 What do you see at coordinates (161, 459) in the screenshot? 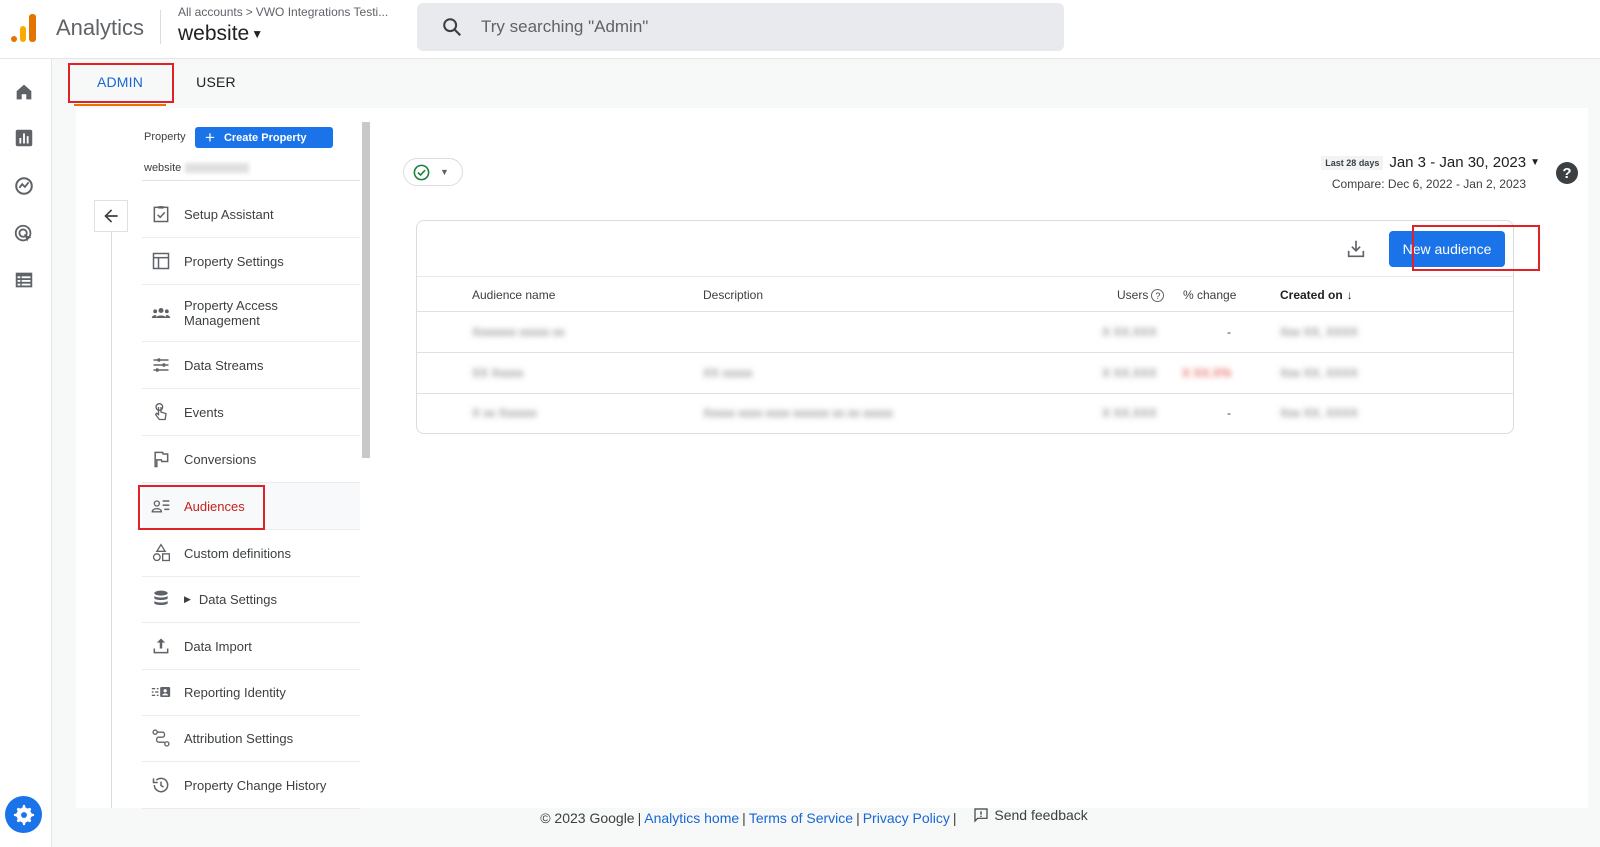
I see `flag-icon` at bounding box center [161, 459].